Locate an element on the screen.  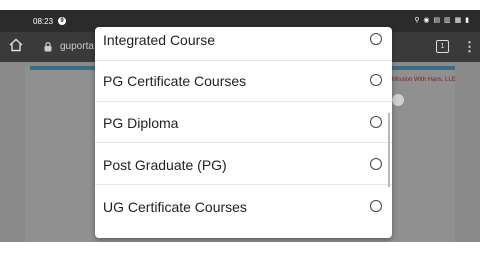
home-icon is located at coordinates (16, 45).